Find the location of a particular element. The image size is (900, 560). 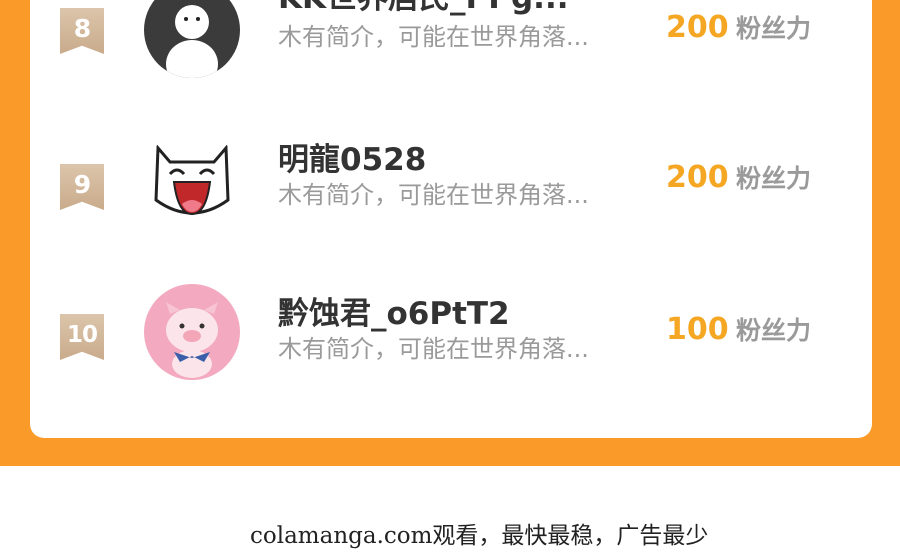

rank-badge: 8 is located at coordinates (82, 31).